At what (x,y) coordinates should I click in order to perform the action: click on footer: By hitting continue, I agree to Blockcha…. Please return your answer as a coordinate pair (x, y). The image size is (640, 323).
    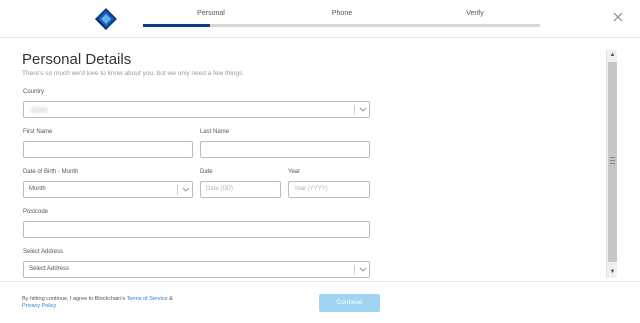
    Looking at the image, I should click on (320, 302).